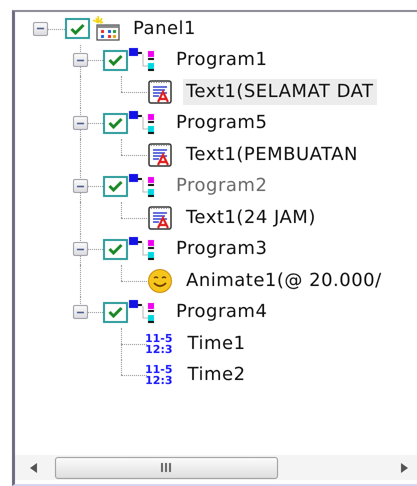  I want to click on tree-item: Text1(PEMBUATAN, so click(272, 155).